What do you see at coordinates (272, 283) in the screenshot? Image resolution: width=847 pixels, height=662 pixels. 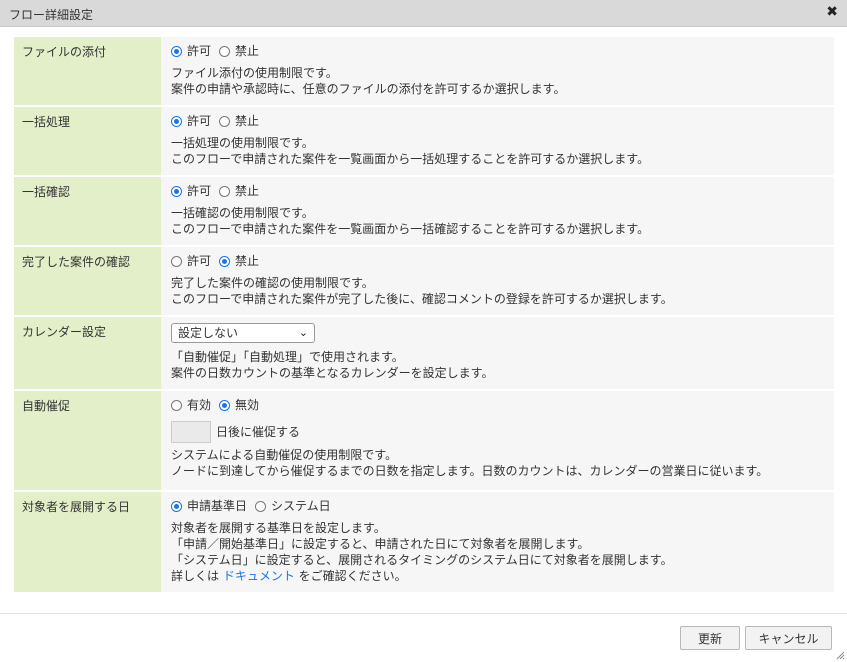 I see `description-line: 完了した案件の確認の使用制限です。` at bounding box center [272, 283].